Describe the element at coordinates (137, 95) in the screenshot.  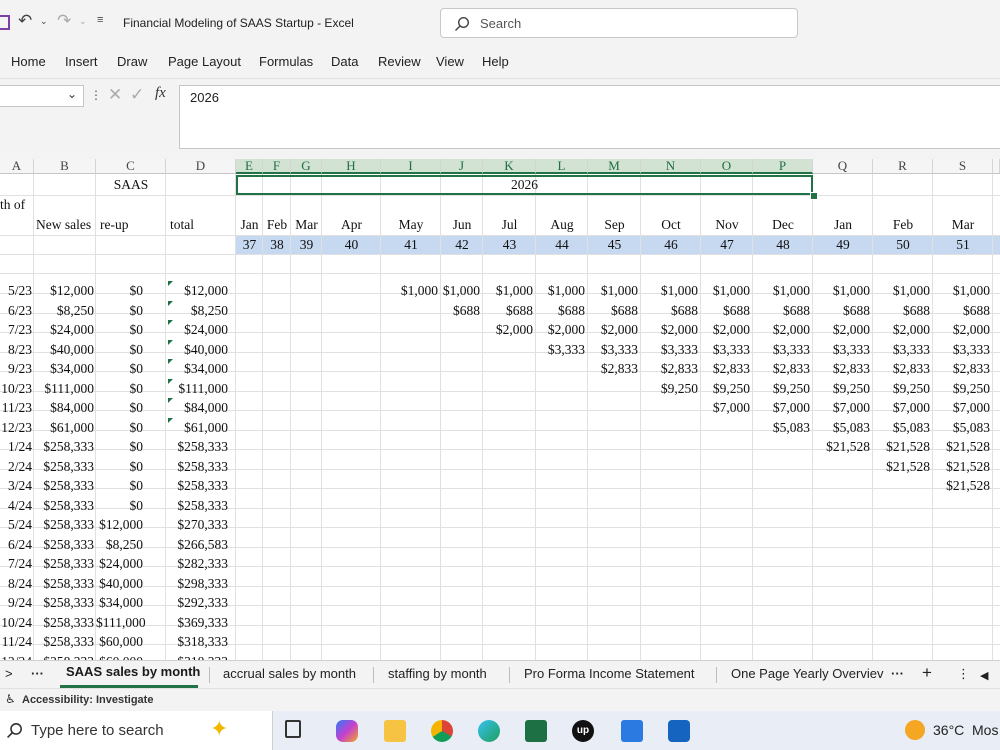
I see `enter-icon: ✓` at that location.